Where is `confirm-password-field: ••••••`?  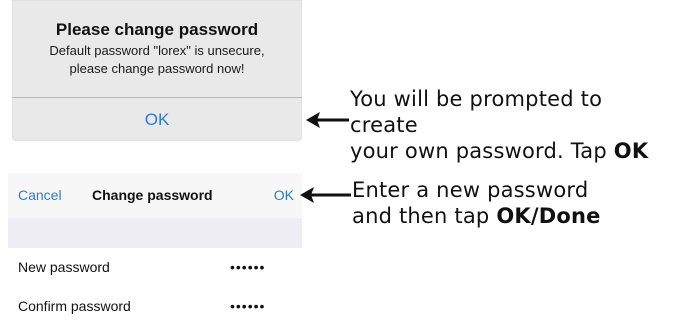 confirm-password-field: •••••• is located at coordinates (247, 306).